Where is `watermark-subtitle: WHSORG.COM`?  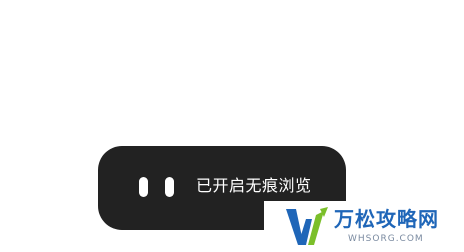
watermark-subtitle: WHSORG.COM is located at coordinates (386, 239).